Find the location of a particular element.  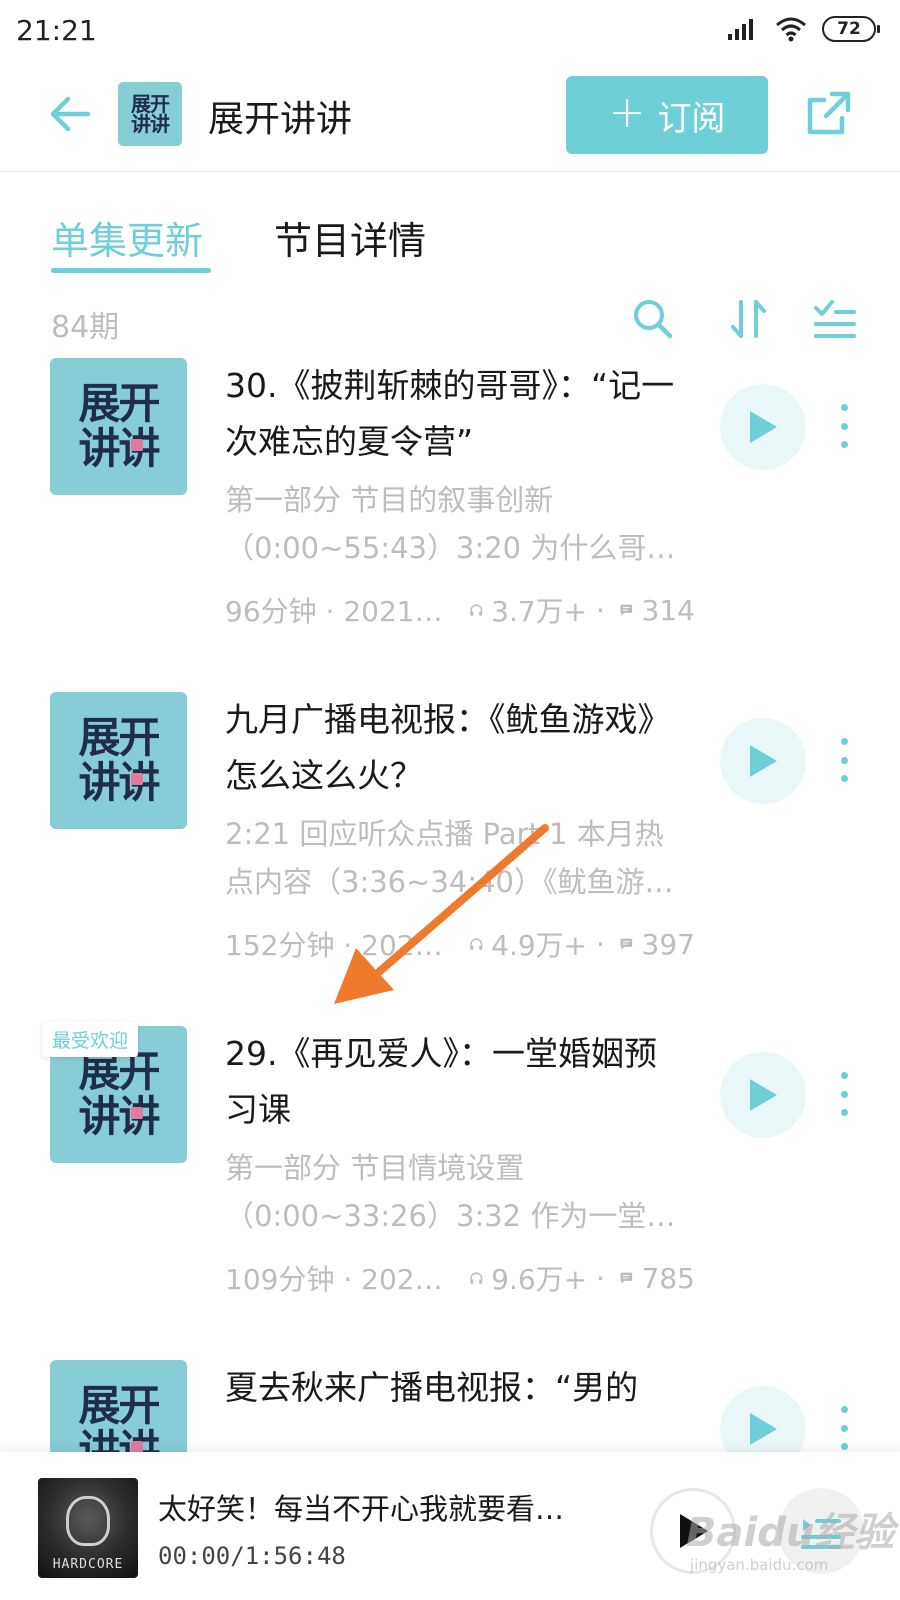

battery-indicator: 72 is located at coordinates (851, 29).